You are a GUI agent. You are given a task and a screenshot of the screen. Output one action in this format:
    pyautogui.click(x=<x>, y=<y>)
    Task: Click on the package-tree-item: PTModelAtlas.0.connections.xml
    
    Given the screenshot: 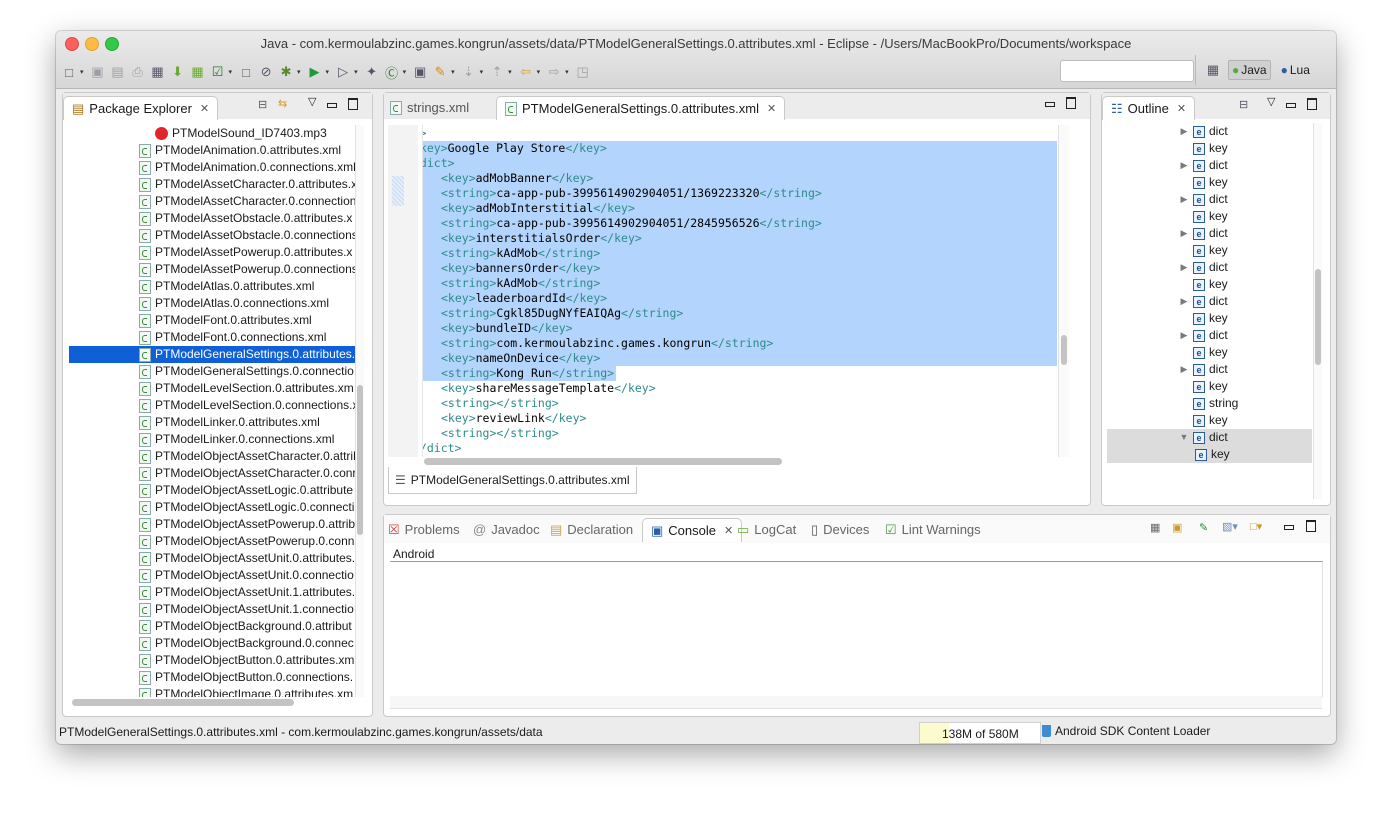 What is the action you would take?
    pyautogui.click(x=212, y=303)
    